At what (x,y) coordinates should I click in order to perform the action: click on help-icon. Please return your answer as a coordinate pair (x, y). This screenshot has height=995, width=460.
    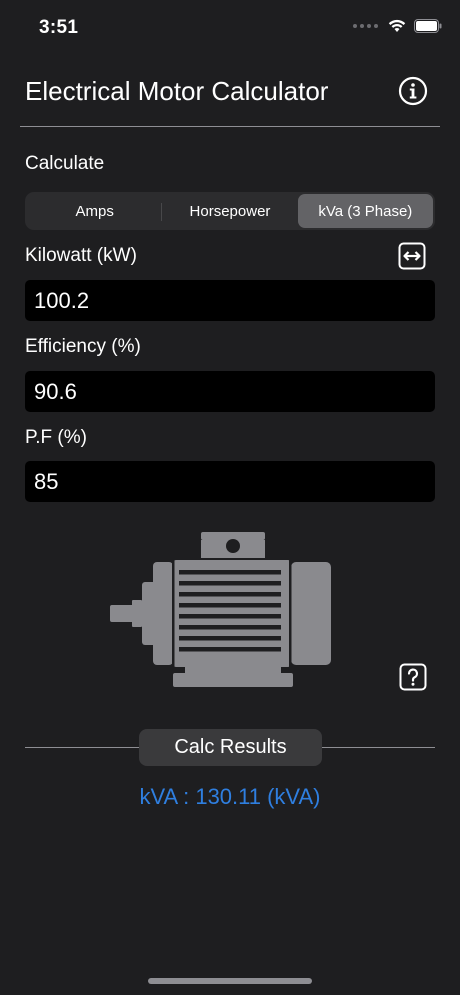
    Looking at the image, I should click on (413, 677).